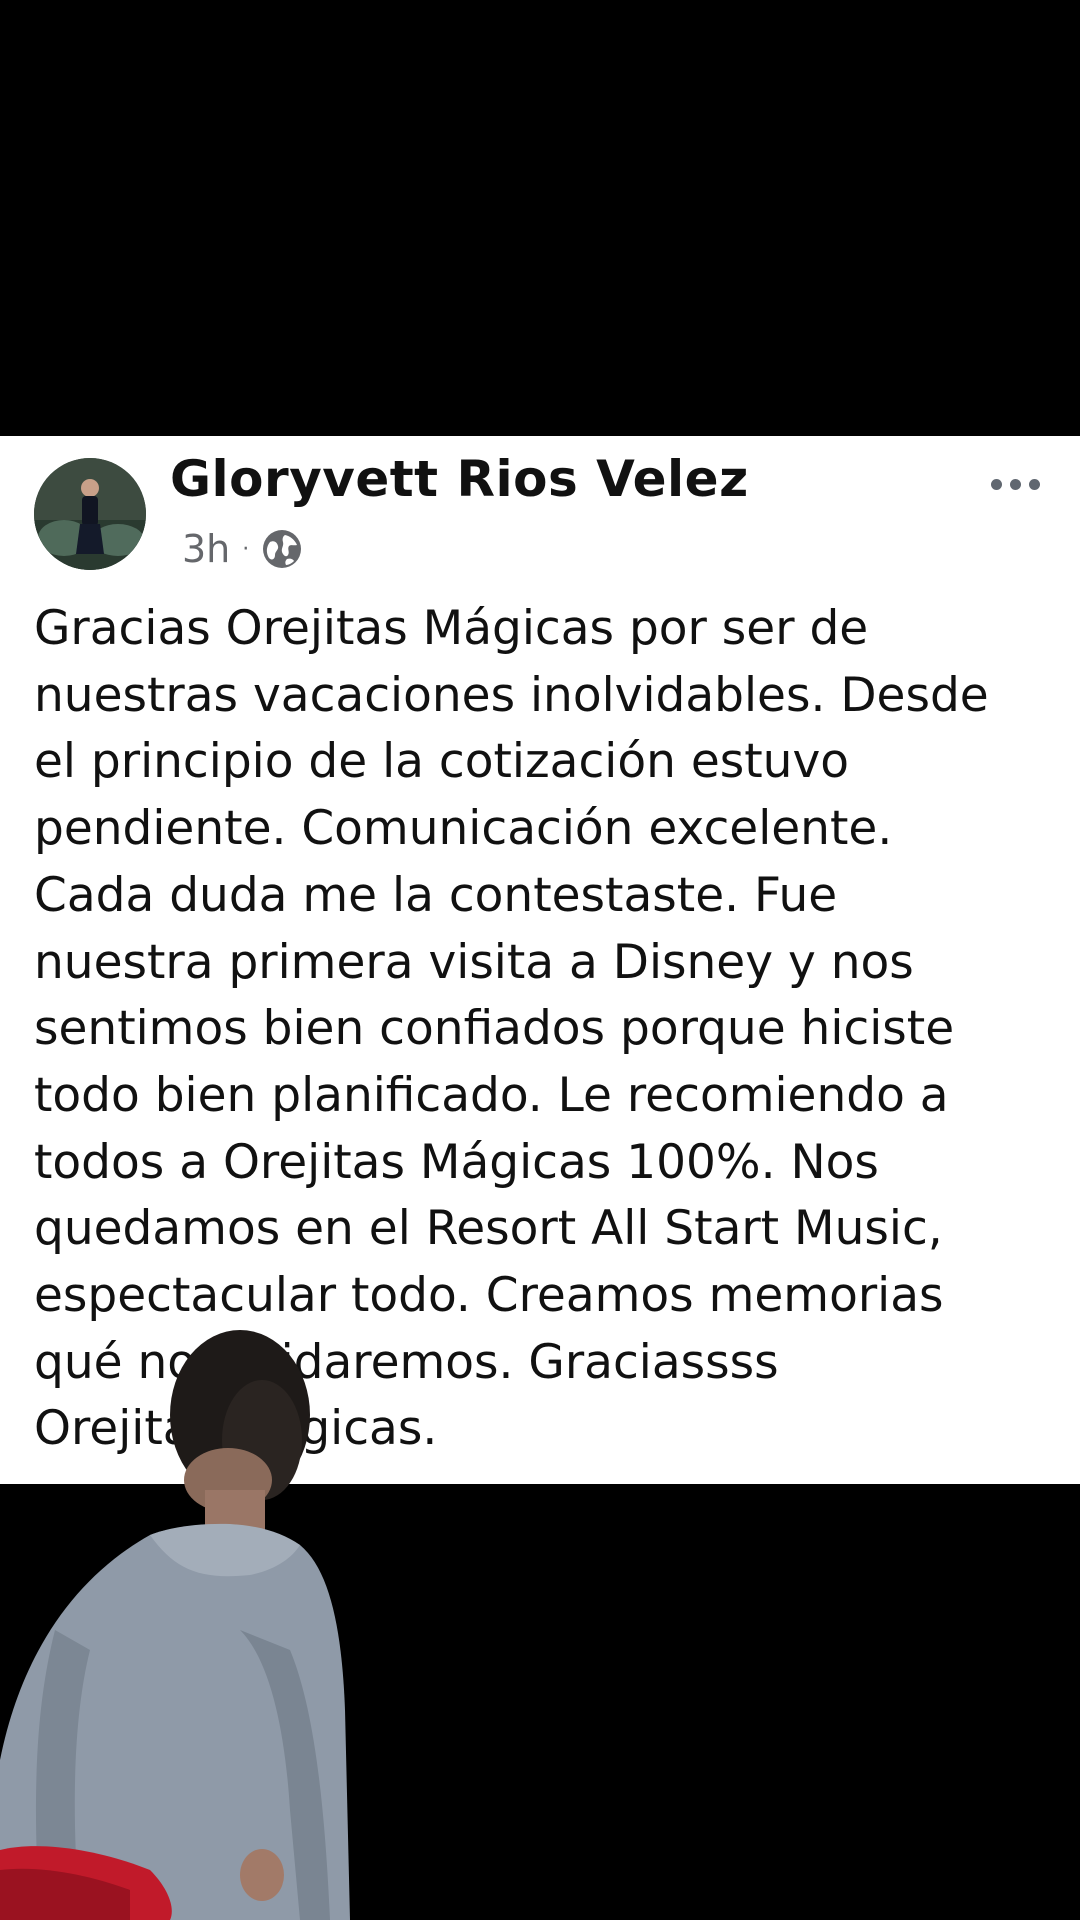 The height and width of the screenshot is (1920, 1080). What do you see at coordinates (459, 479) in the screenshot?
I see `author-name: Gloryvett Rios Velez` at bounding box center [459, 479].